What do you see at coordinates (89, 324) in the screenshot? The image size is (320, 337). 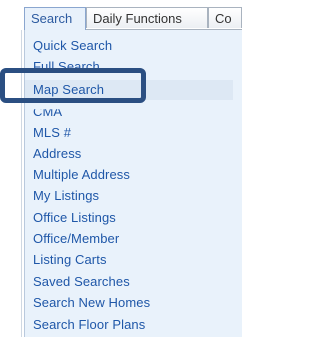 I see `menu-item-search-floor-plans: Search Floor Plans` at bounding box center [89, 324].